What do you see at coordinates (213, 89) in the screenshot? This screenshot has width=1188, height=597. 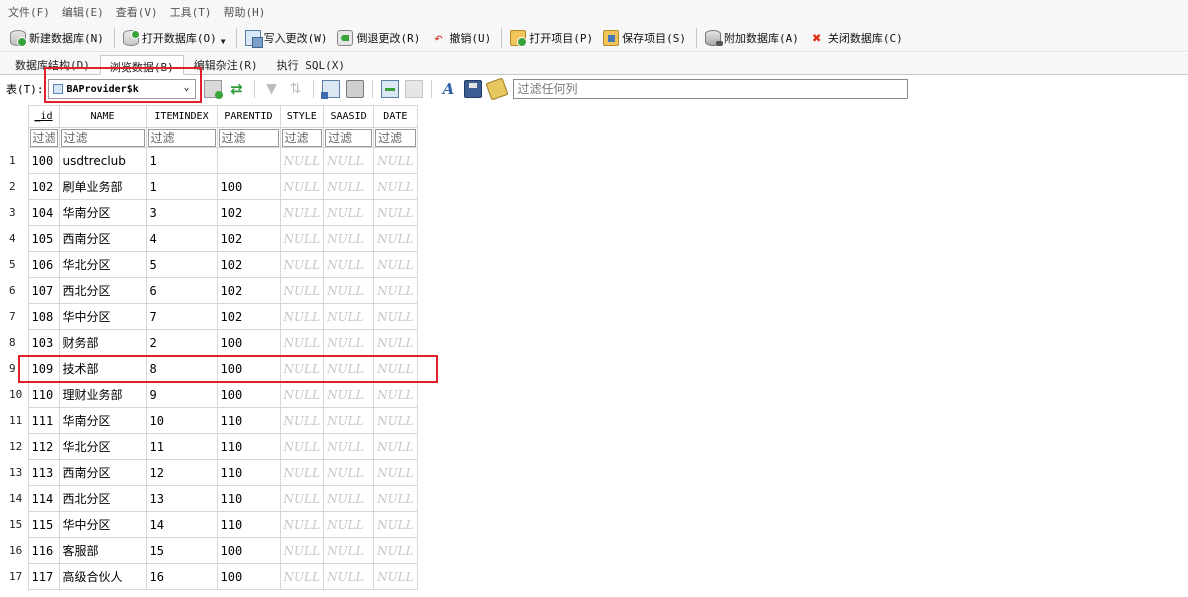 I see `add-record-icon` at bounding box center [213, 89].